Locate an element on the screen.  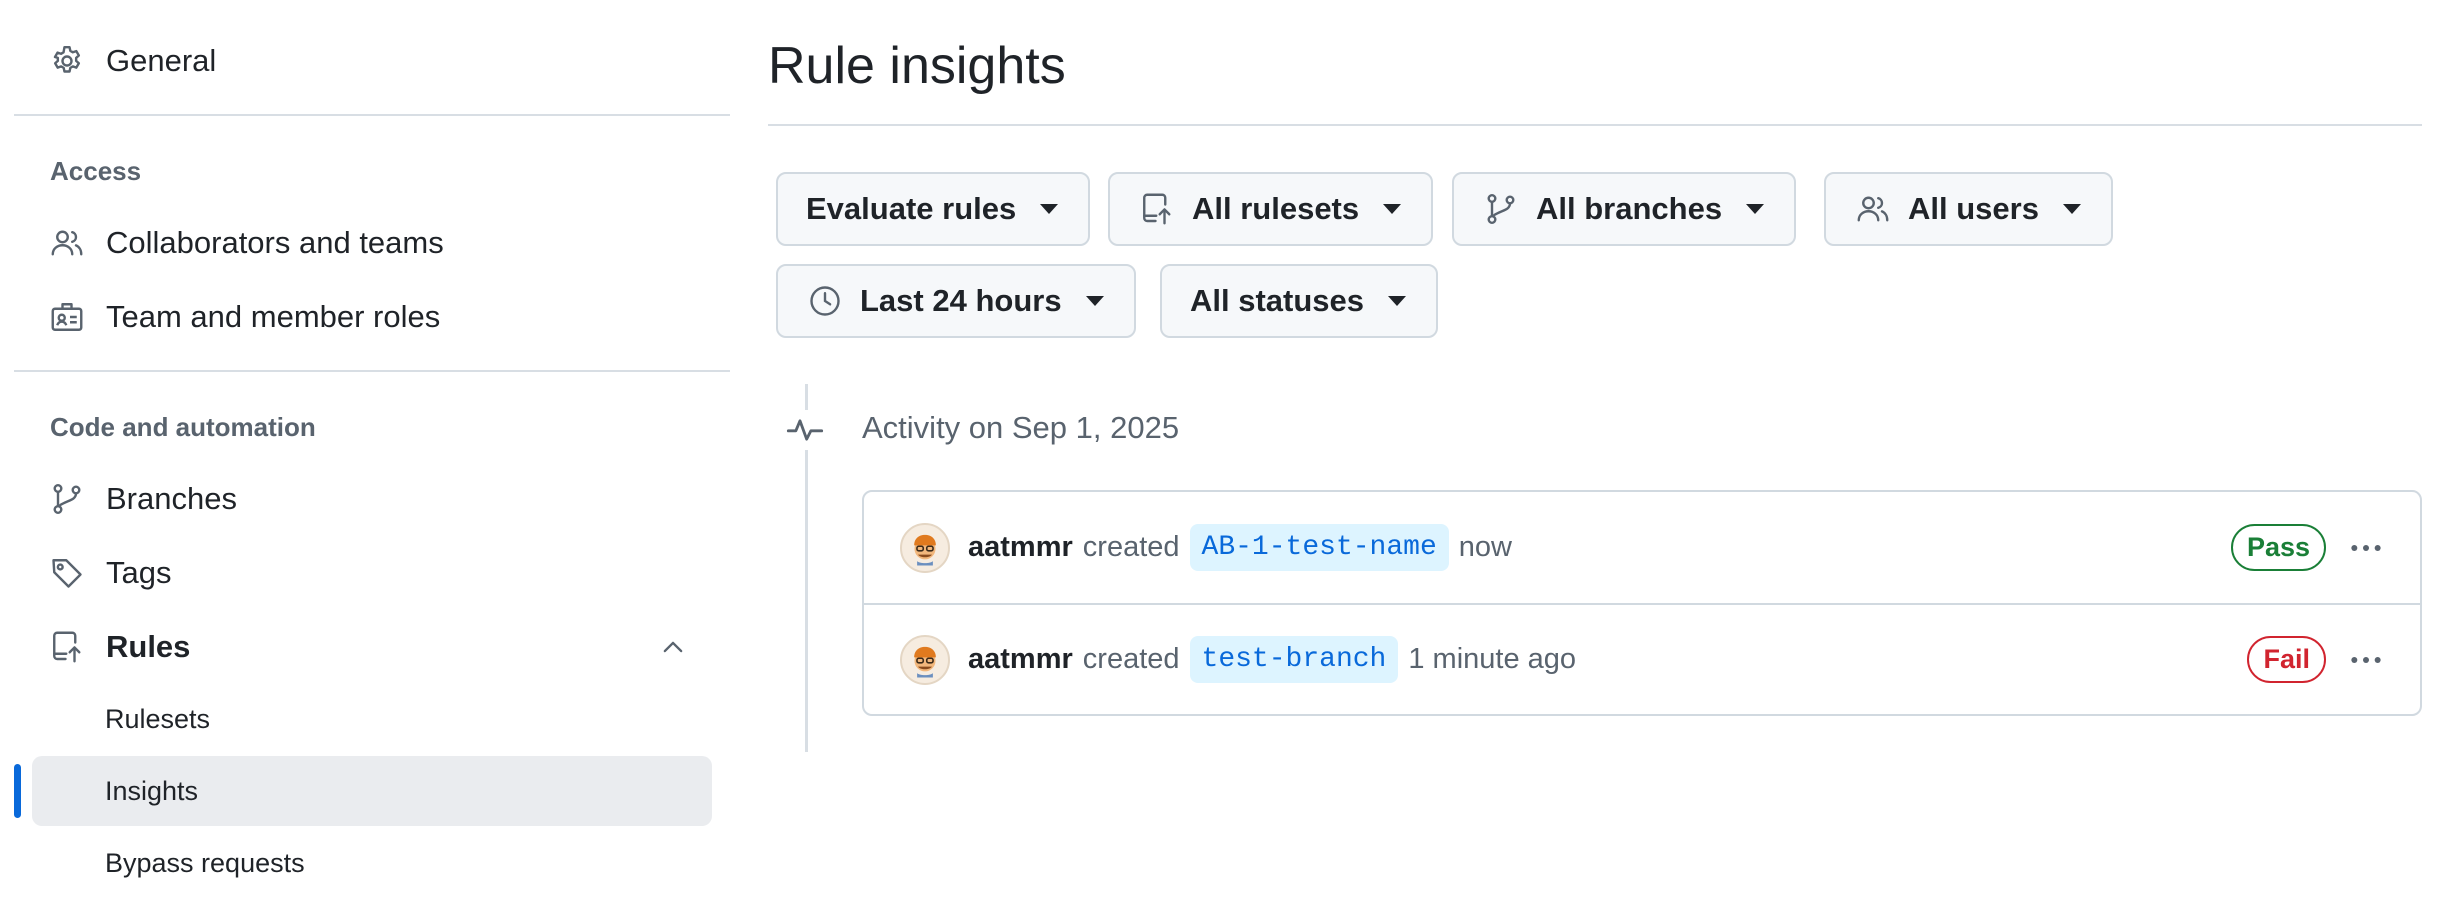
title-divider is located at coordinates (1595, 125).